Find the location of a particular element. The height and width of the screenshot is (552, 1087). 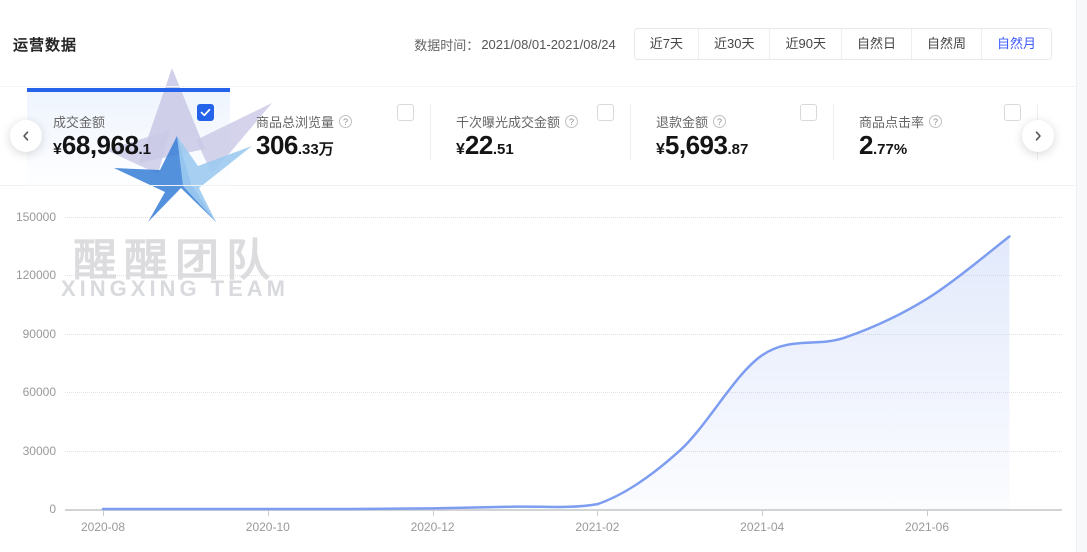

metric-label: 成交金额 is located at coordinates (79, 122).